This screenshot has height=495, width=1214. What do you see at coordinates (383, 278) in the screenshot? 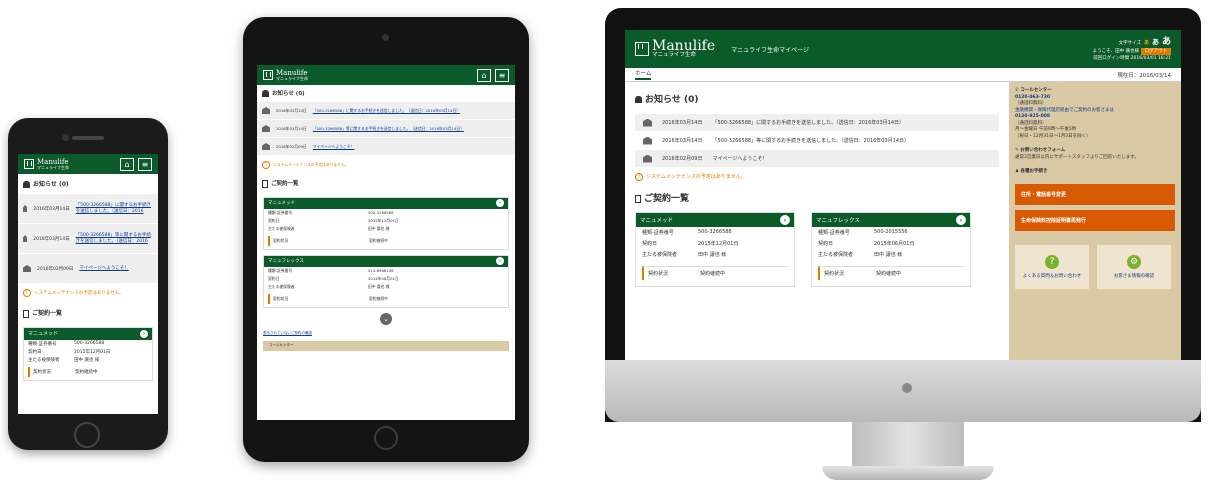
I see `contract-date: 2014年06月01日` at bounding box center [383, 278].